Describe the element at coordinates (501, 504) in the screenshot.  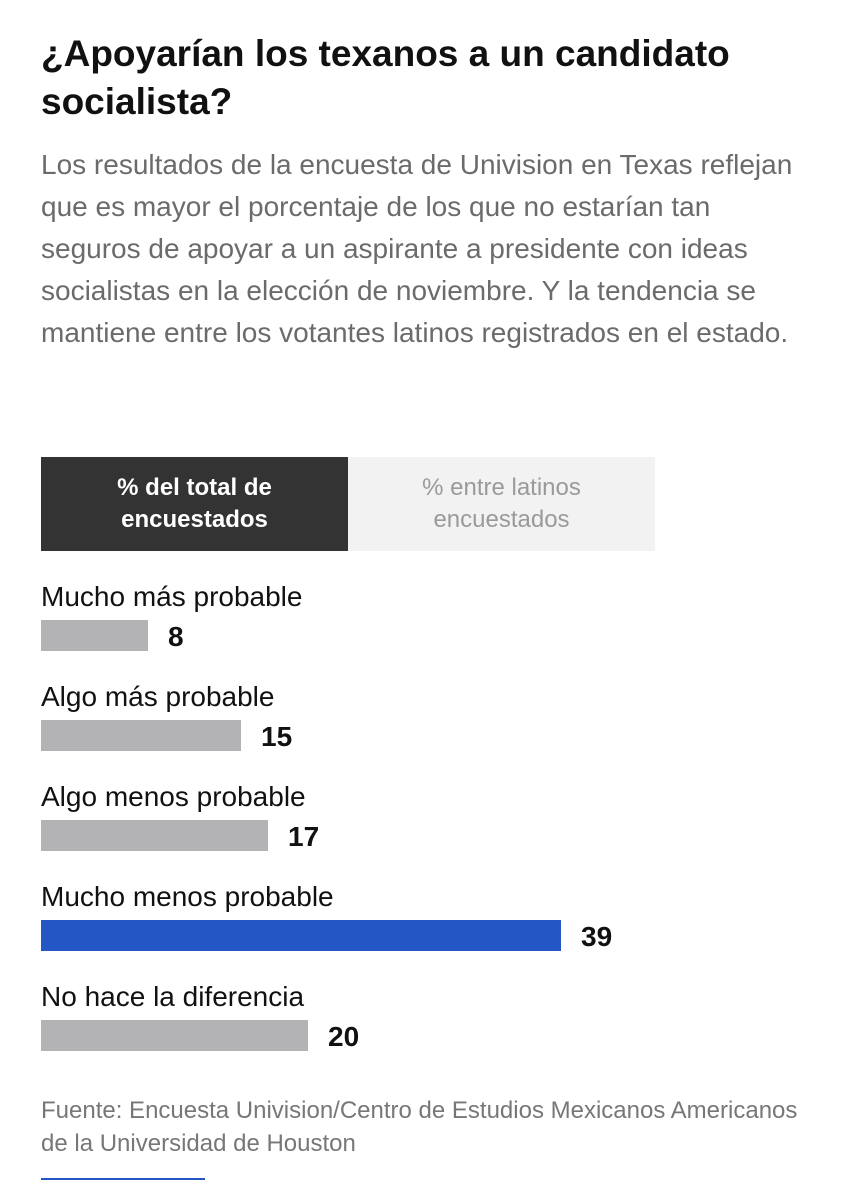
I see `tab-latino-respondents: % entre latinos encuestados` at that location.